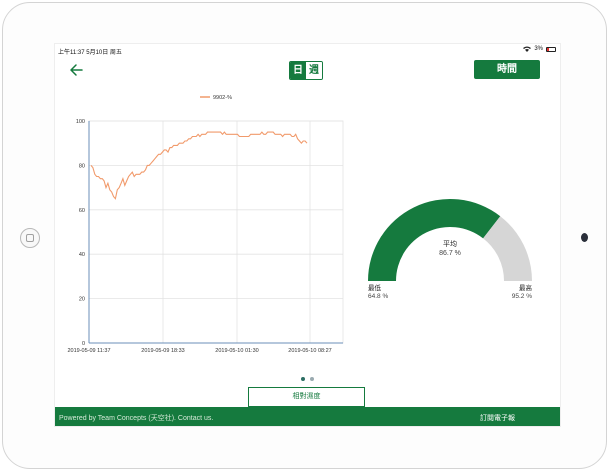 This screenshot has width=611, height=473. Describe the element at coordinates (88, 351) in the screenshot. I see `x-tick-label: 2019-05-09 11:37` at that location.